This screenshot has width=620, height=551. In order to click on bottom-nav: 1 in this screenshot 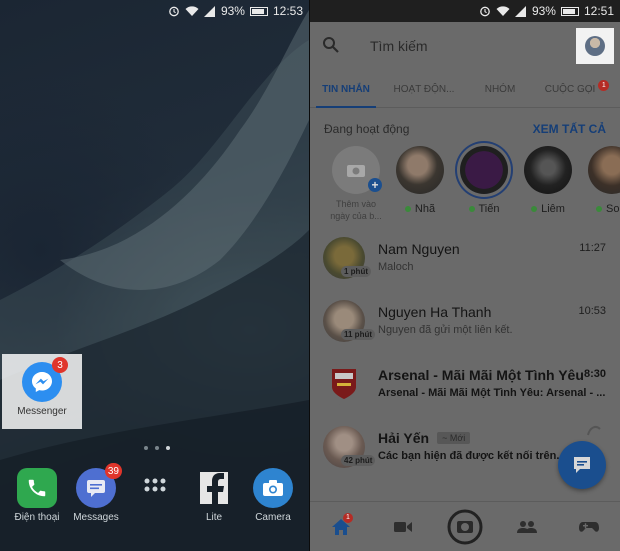, I will do `click(465, 526)`.